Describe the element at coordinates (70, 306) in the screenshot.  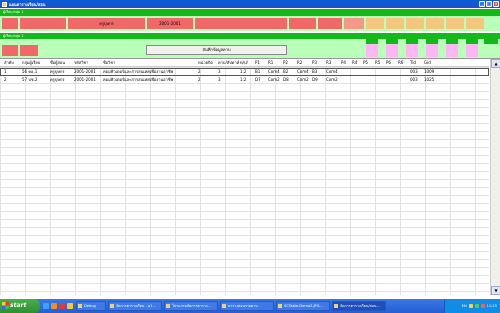
I see `folder-icon` at that location.